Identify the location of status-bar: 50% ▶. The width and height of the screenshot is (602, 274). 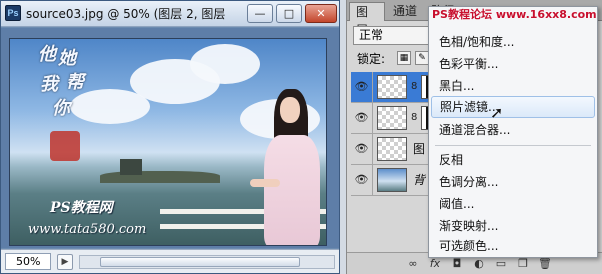
(170, 261).